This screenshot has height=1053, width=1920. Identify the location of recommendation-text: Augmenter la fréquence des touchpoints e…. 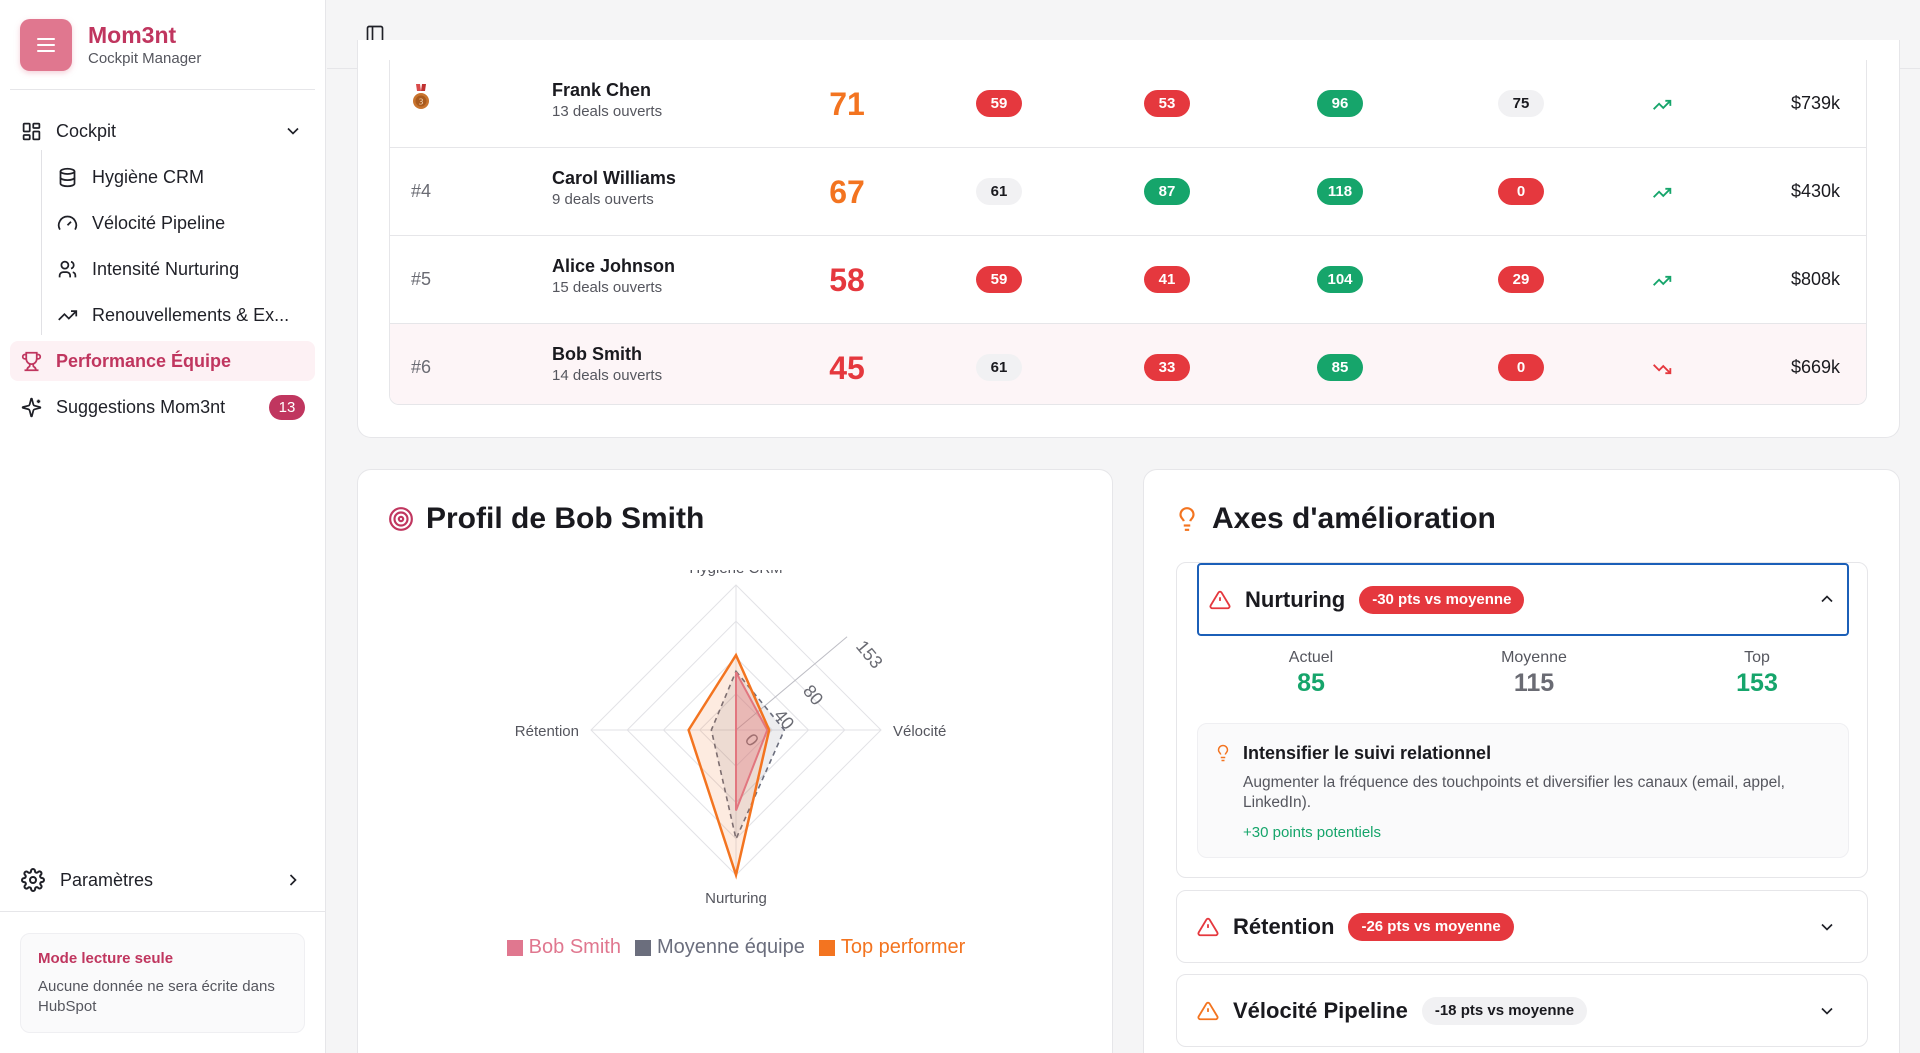
(1514, 792).